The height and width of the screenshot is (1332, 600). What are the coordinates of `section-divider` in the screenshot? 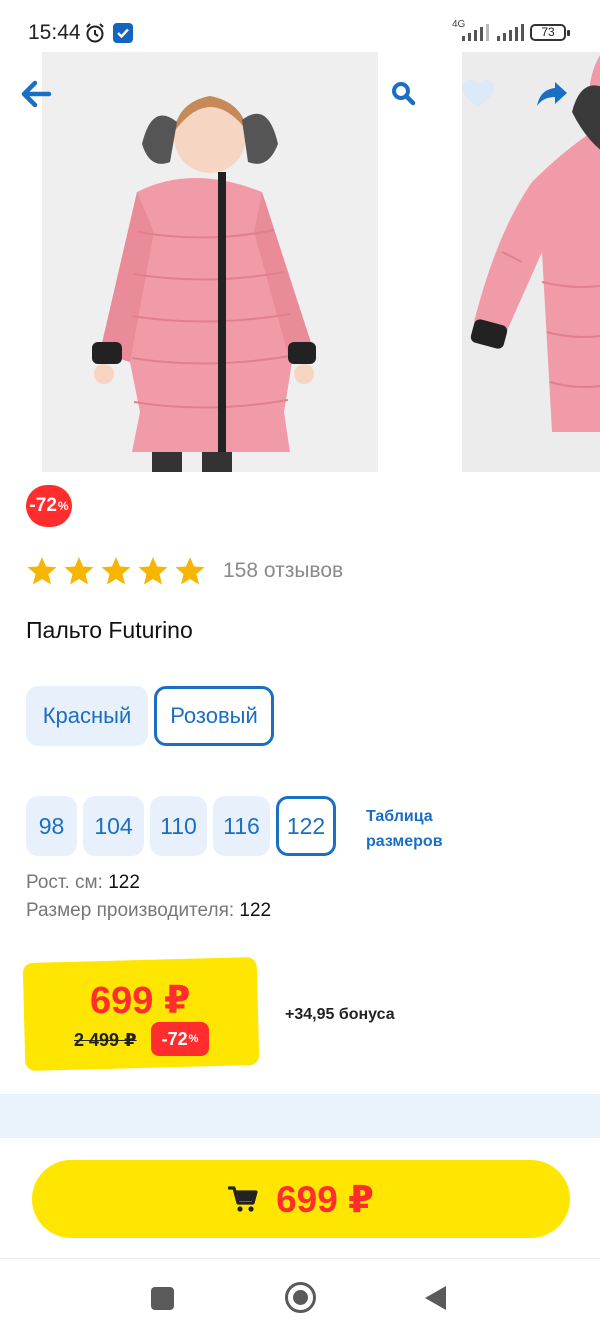 It's located at (300, 1116).